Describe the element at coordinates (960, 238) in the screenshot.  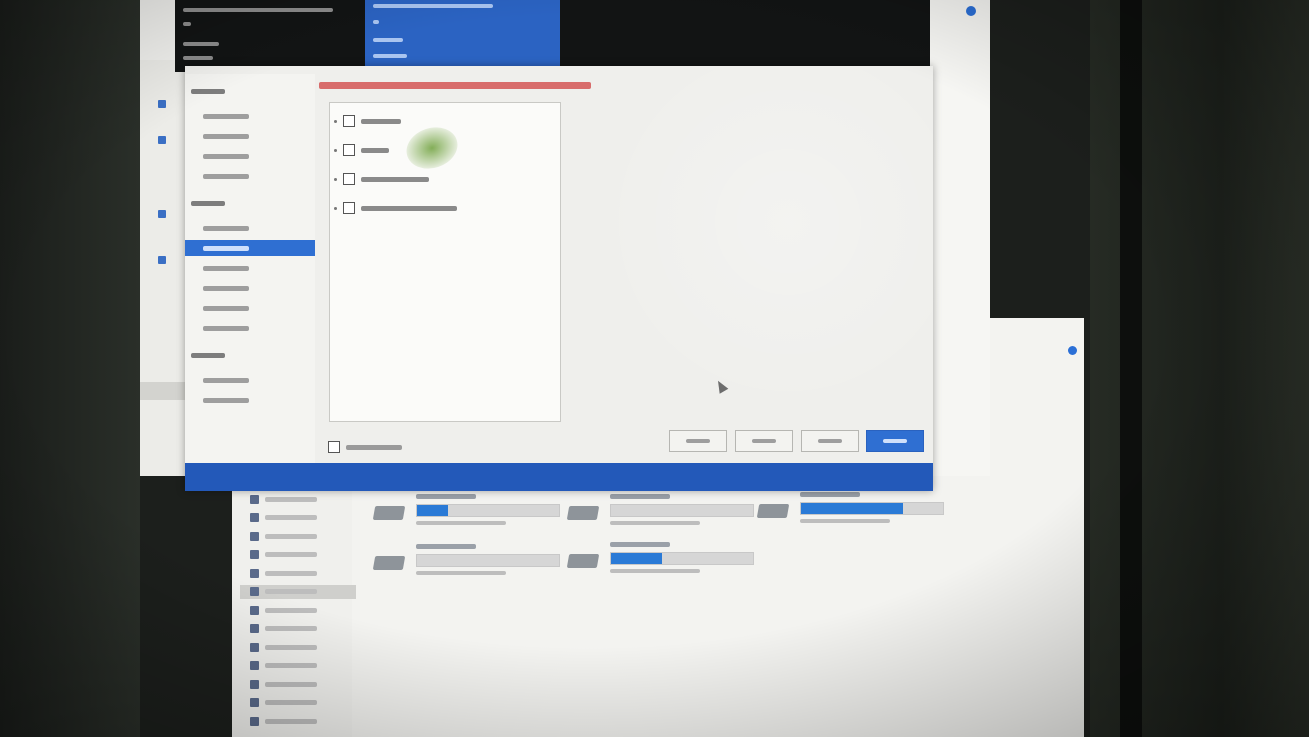
I see `explorer-right-pane` at that location.